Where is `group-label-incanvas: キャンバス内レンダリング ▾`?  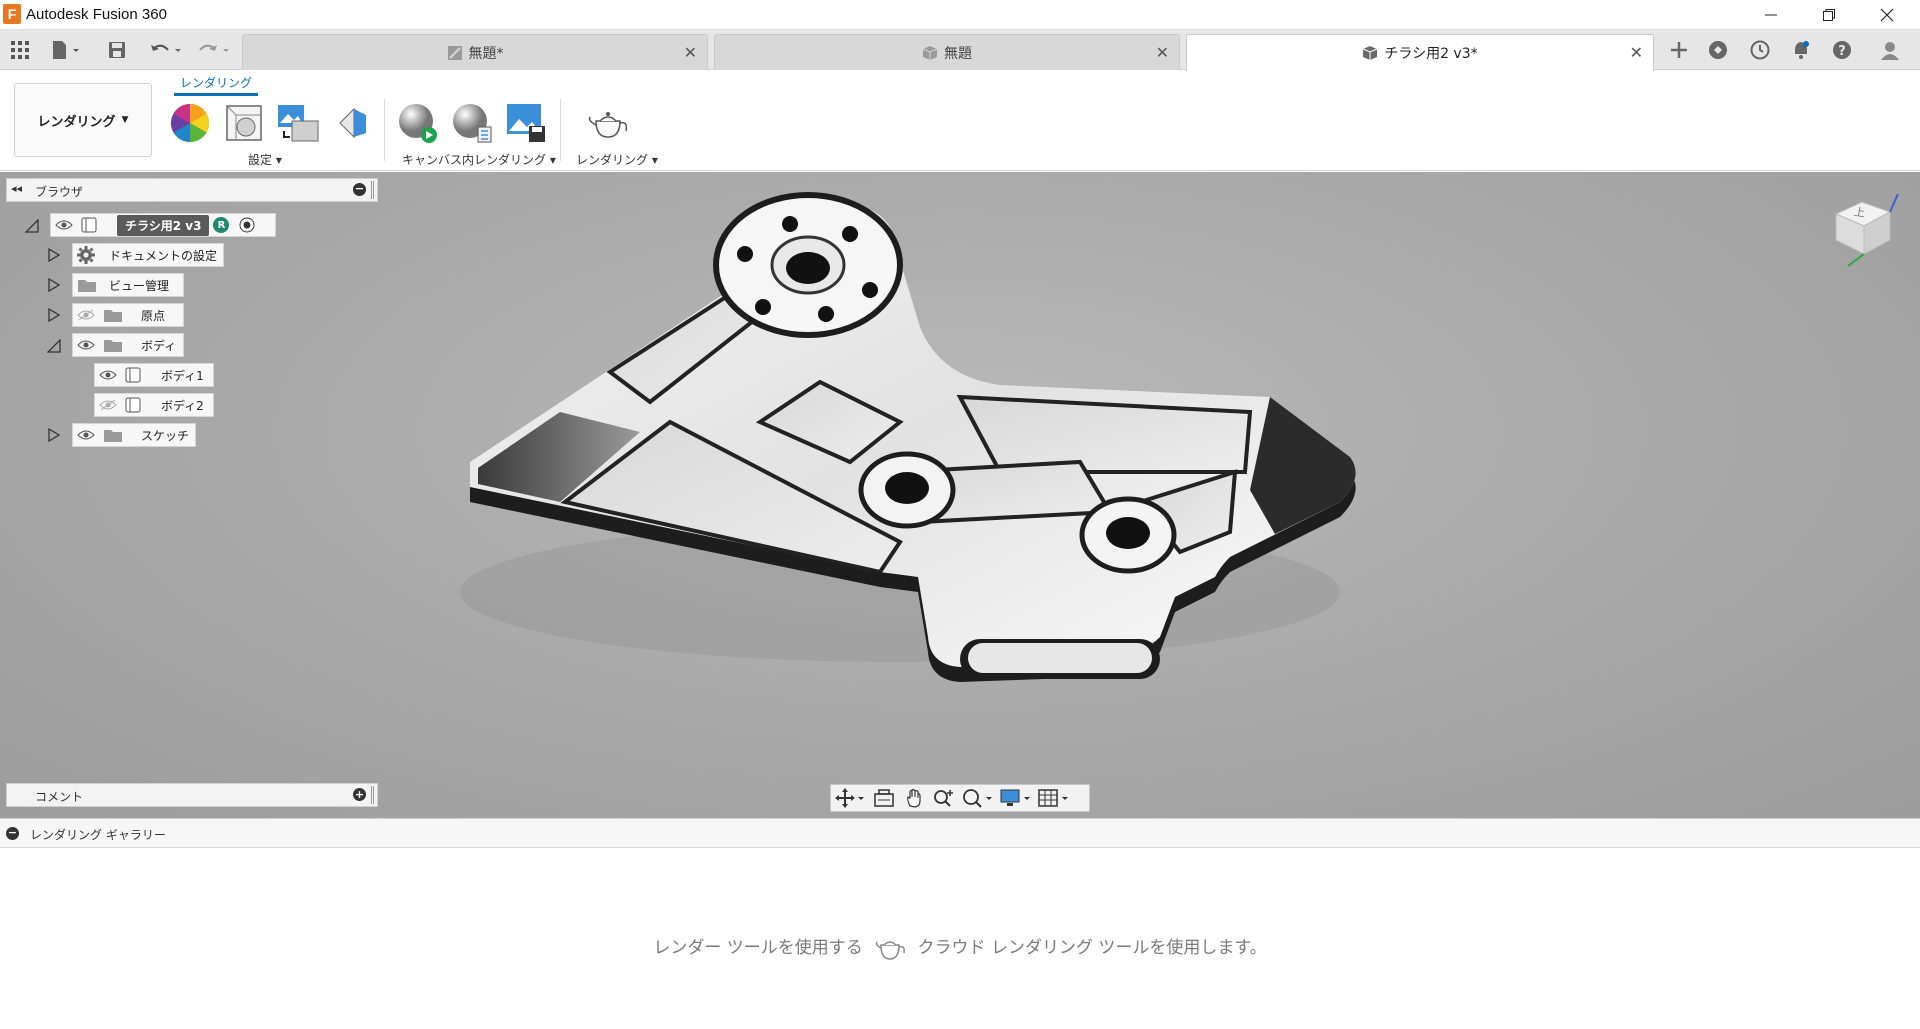
group-label-incanvas: キャンバス内レンダリング ▾ is located at coordinates (479, 159).